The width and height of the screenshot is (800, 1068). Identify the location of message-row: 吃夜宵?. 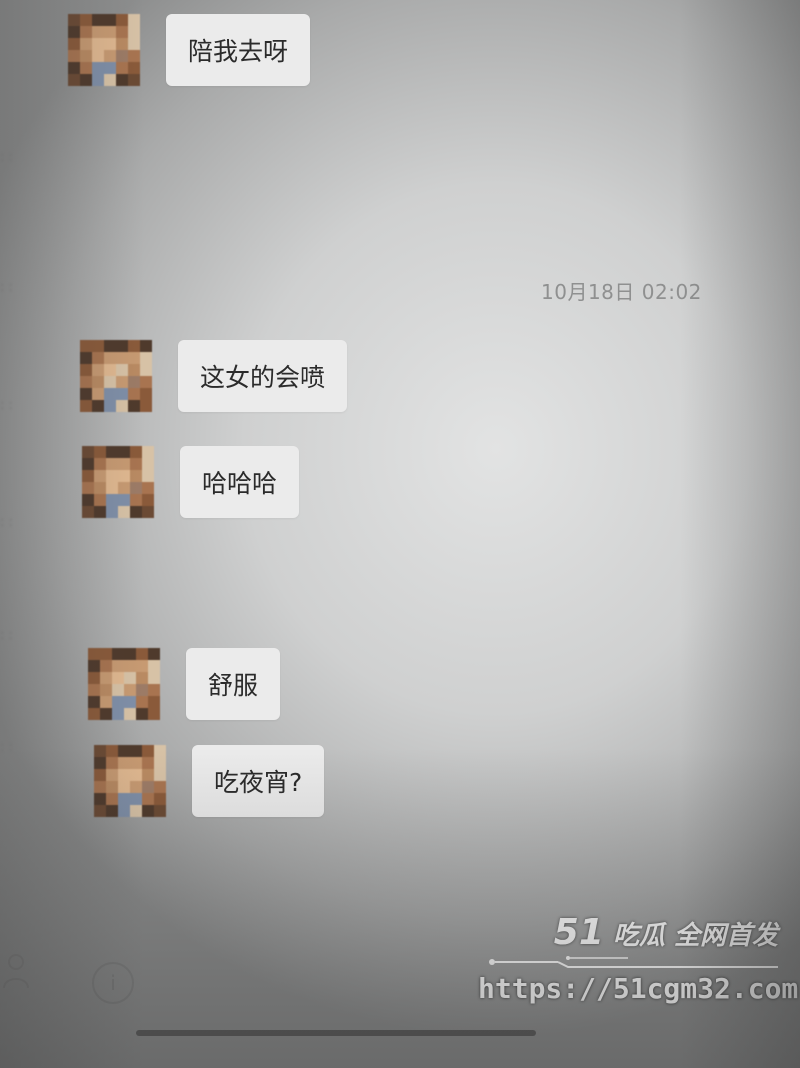
(209, 781).